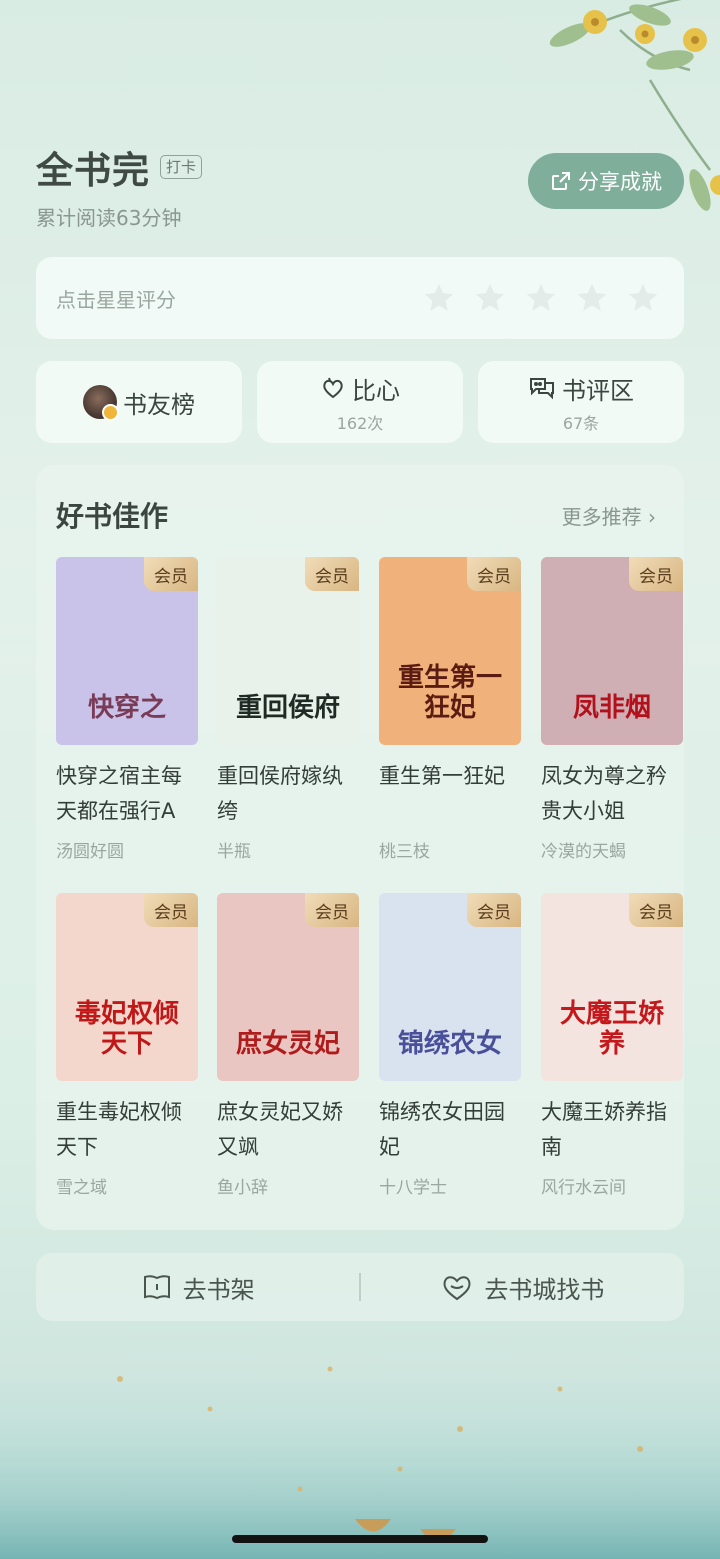  I want to click on book-cover: 庶女灵妃 会员, so click(288, 987).